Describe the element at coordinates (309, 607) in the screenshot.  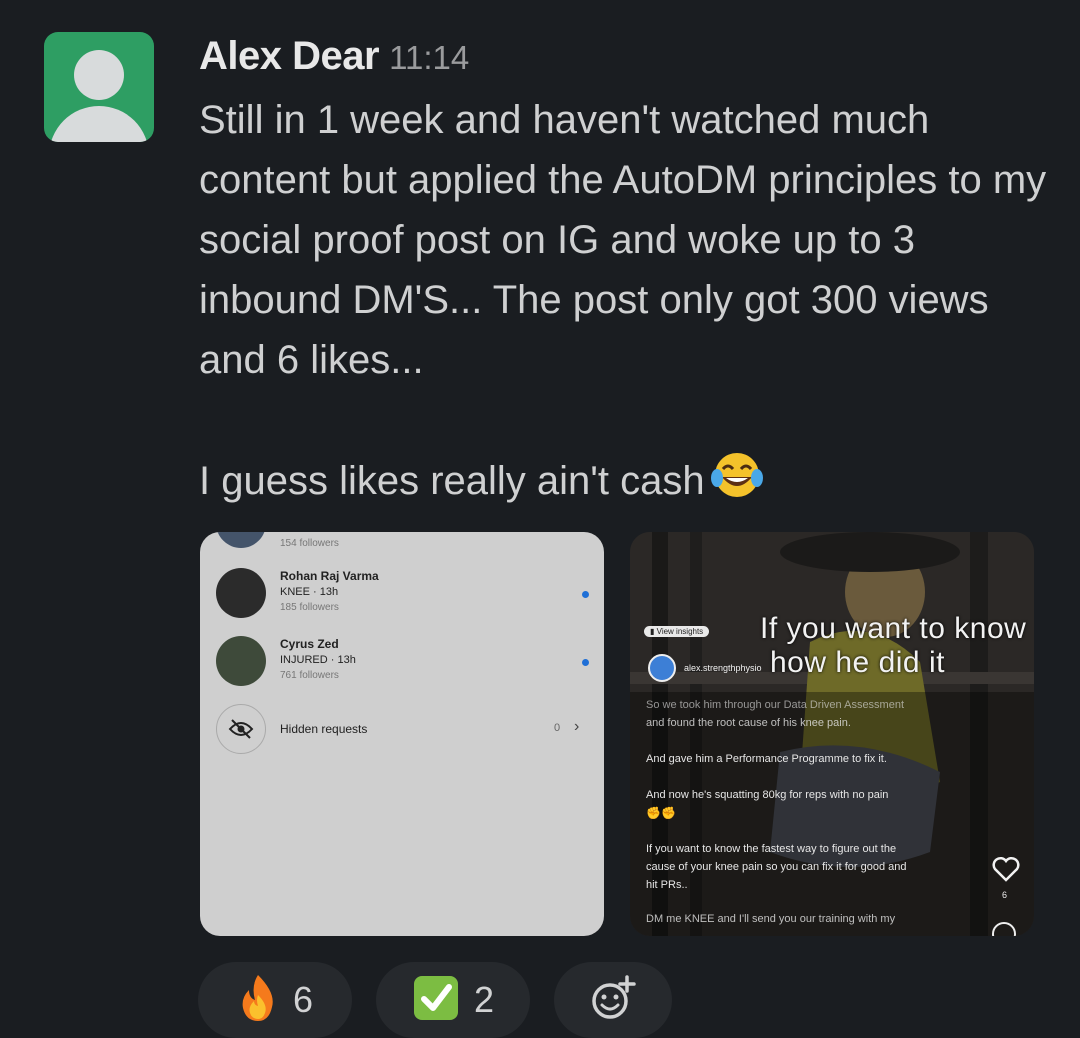
I see `dm-followers: 185 followers` at that location.